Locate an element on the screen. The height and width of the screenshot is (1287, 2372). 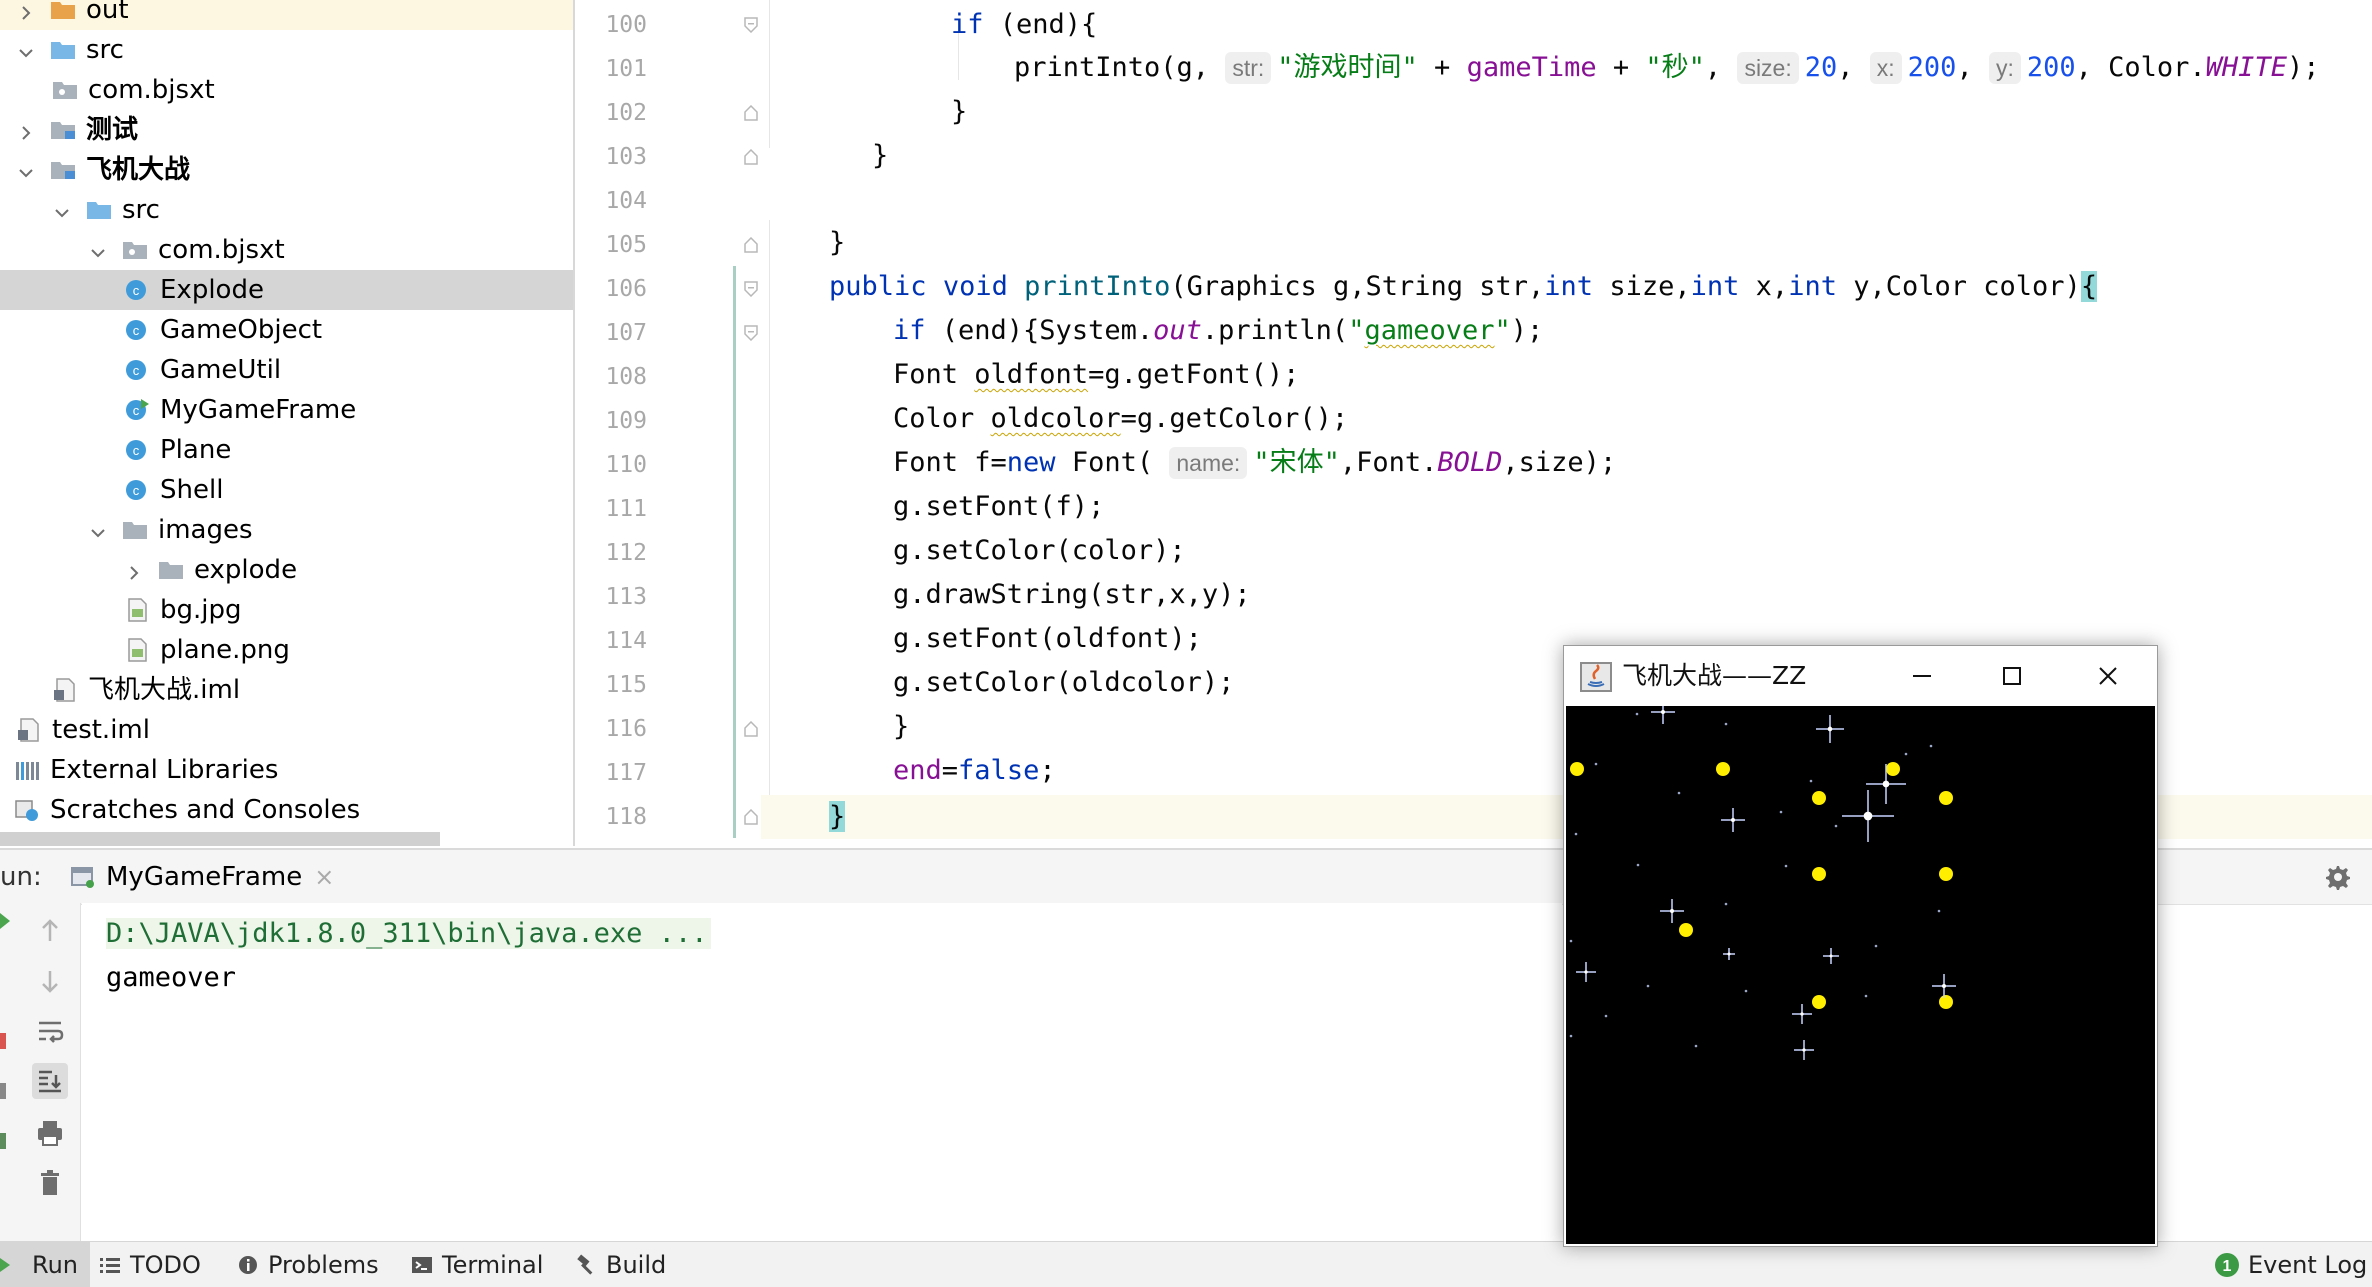
tree-item: images is located at coordinates (286, 530).